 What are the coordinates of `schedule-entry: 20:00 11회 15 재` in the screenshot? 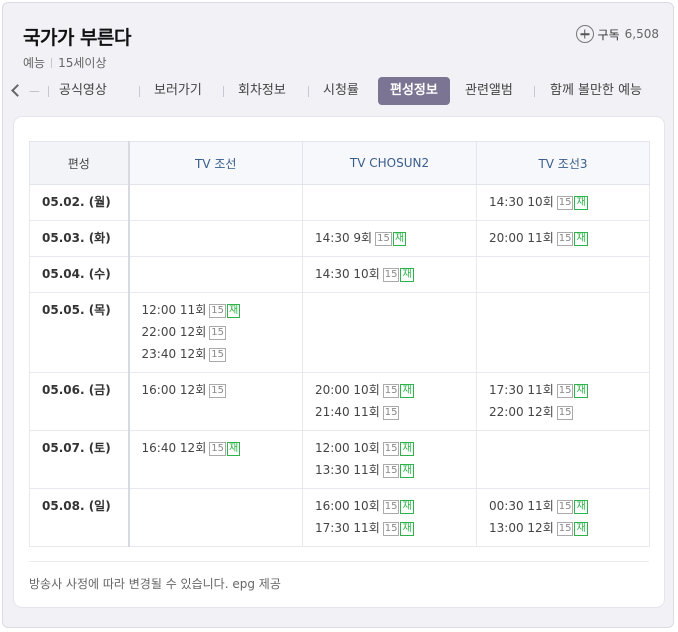 It's located at (569, 240).